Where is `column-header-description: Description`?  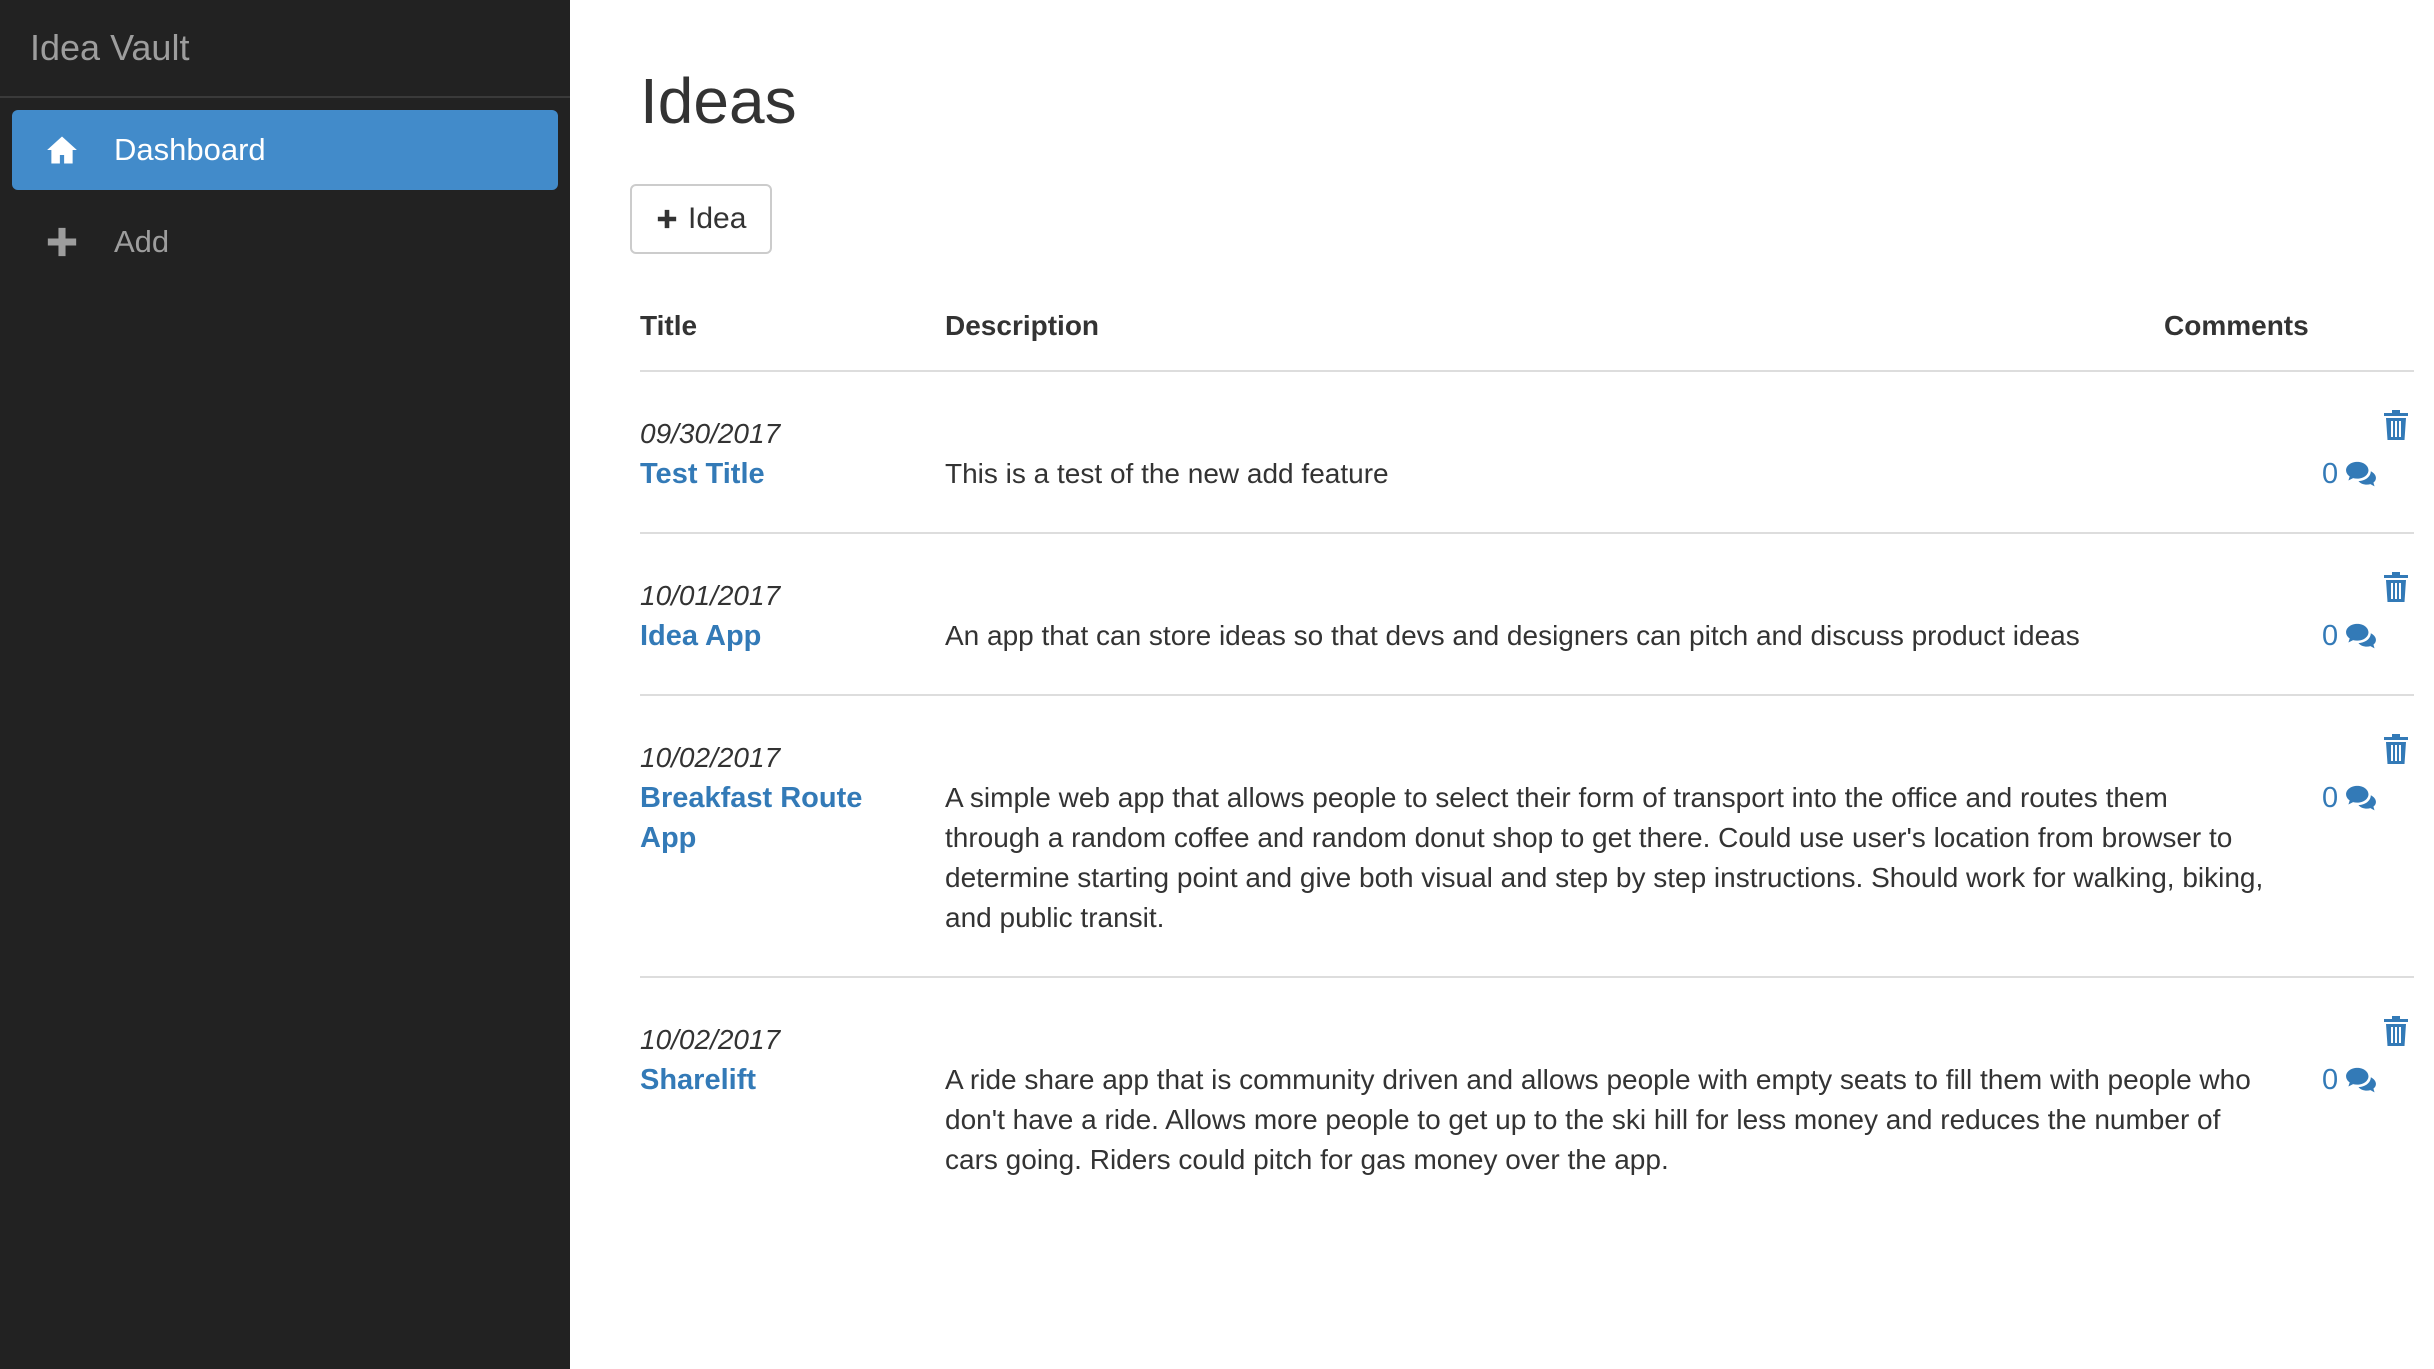
column-header-description: Description is located at coordinates (1022, 325).